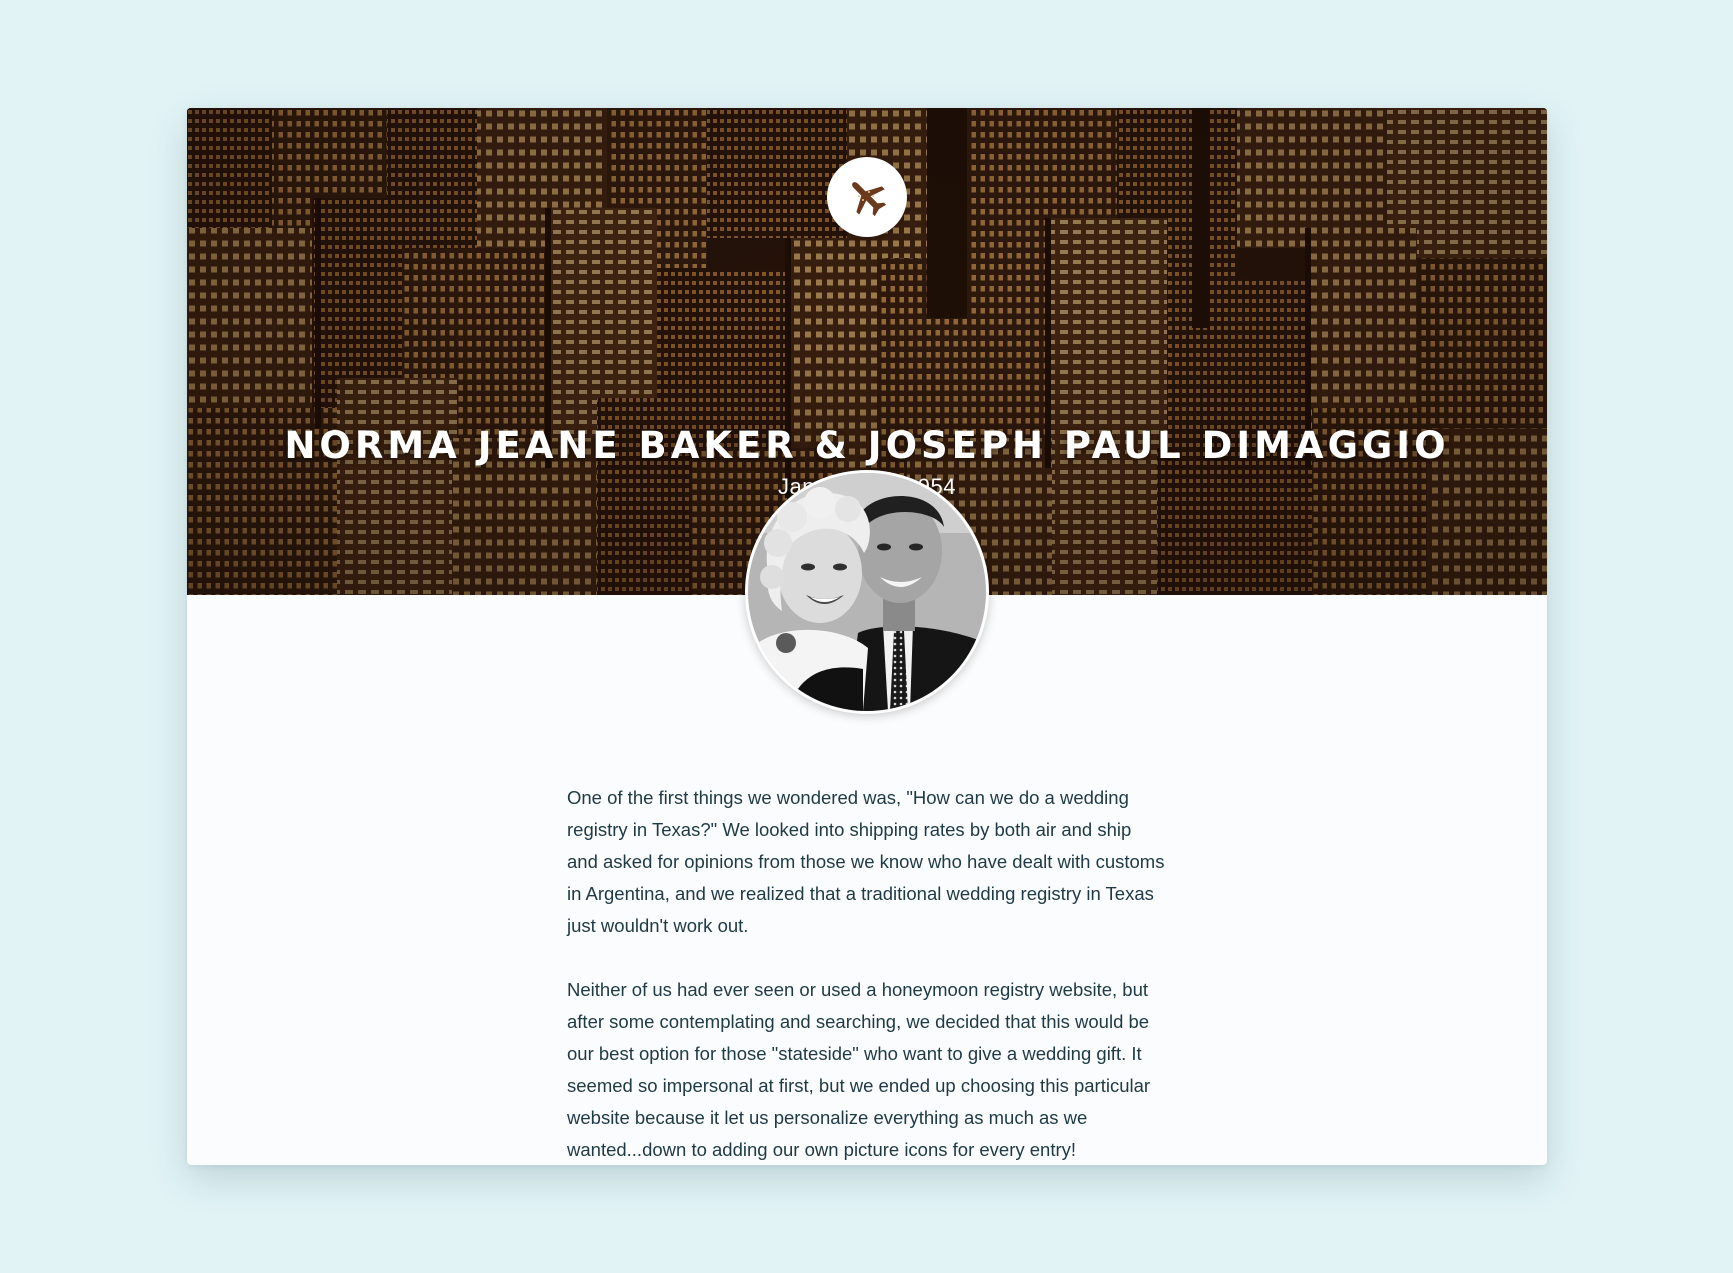  I want to click on couple-photo-avatar, so click(867, 592).